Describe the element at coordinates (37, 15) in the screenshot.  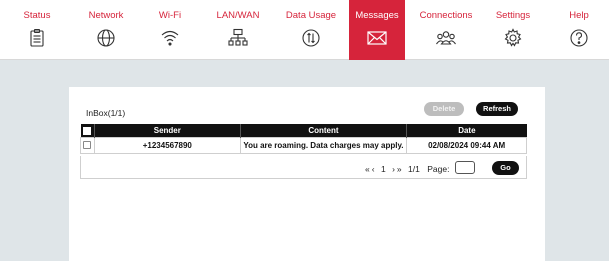
I see `tab-status-label: Status` at that location.